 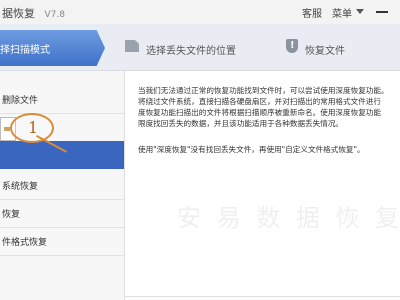 I want to click on sidebar-item-label: 件格式恢复, so click(x=25, y=243).